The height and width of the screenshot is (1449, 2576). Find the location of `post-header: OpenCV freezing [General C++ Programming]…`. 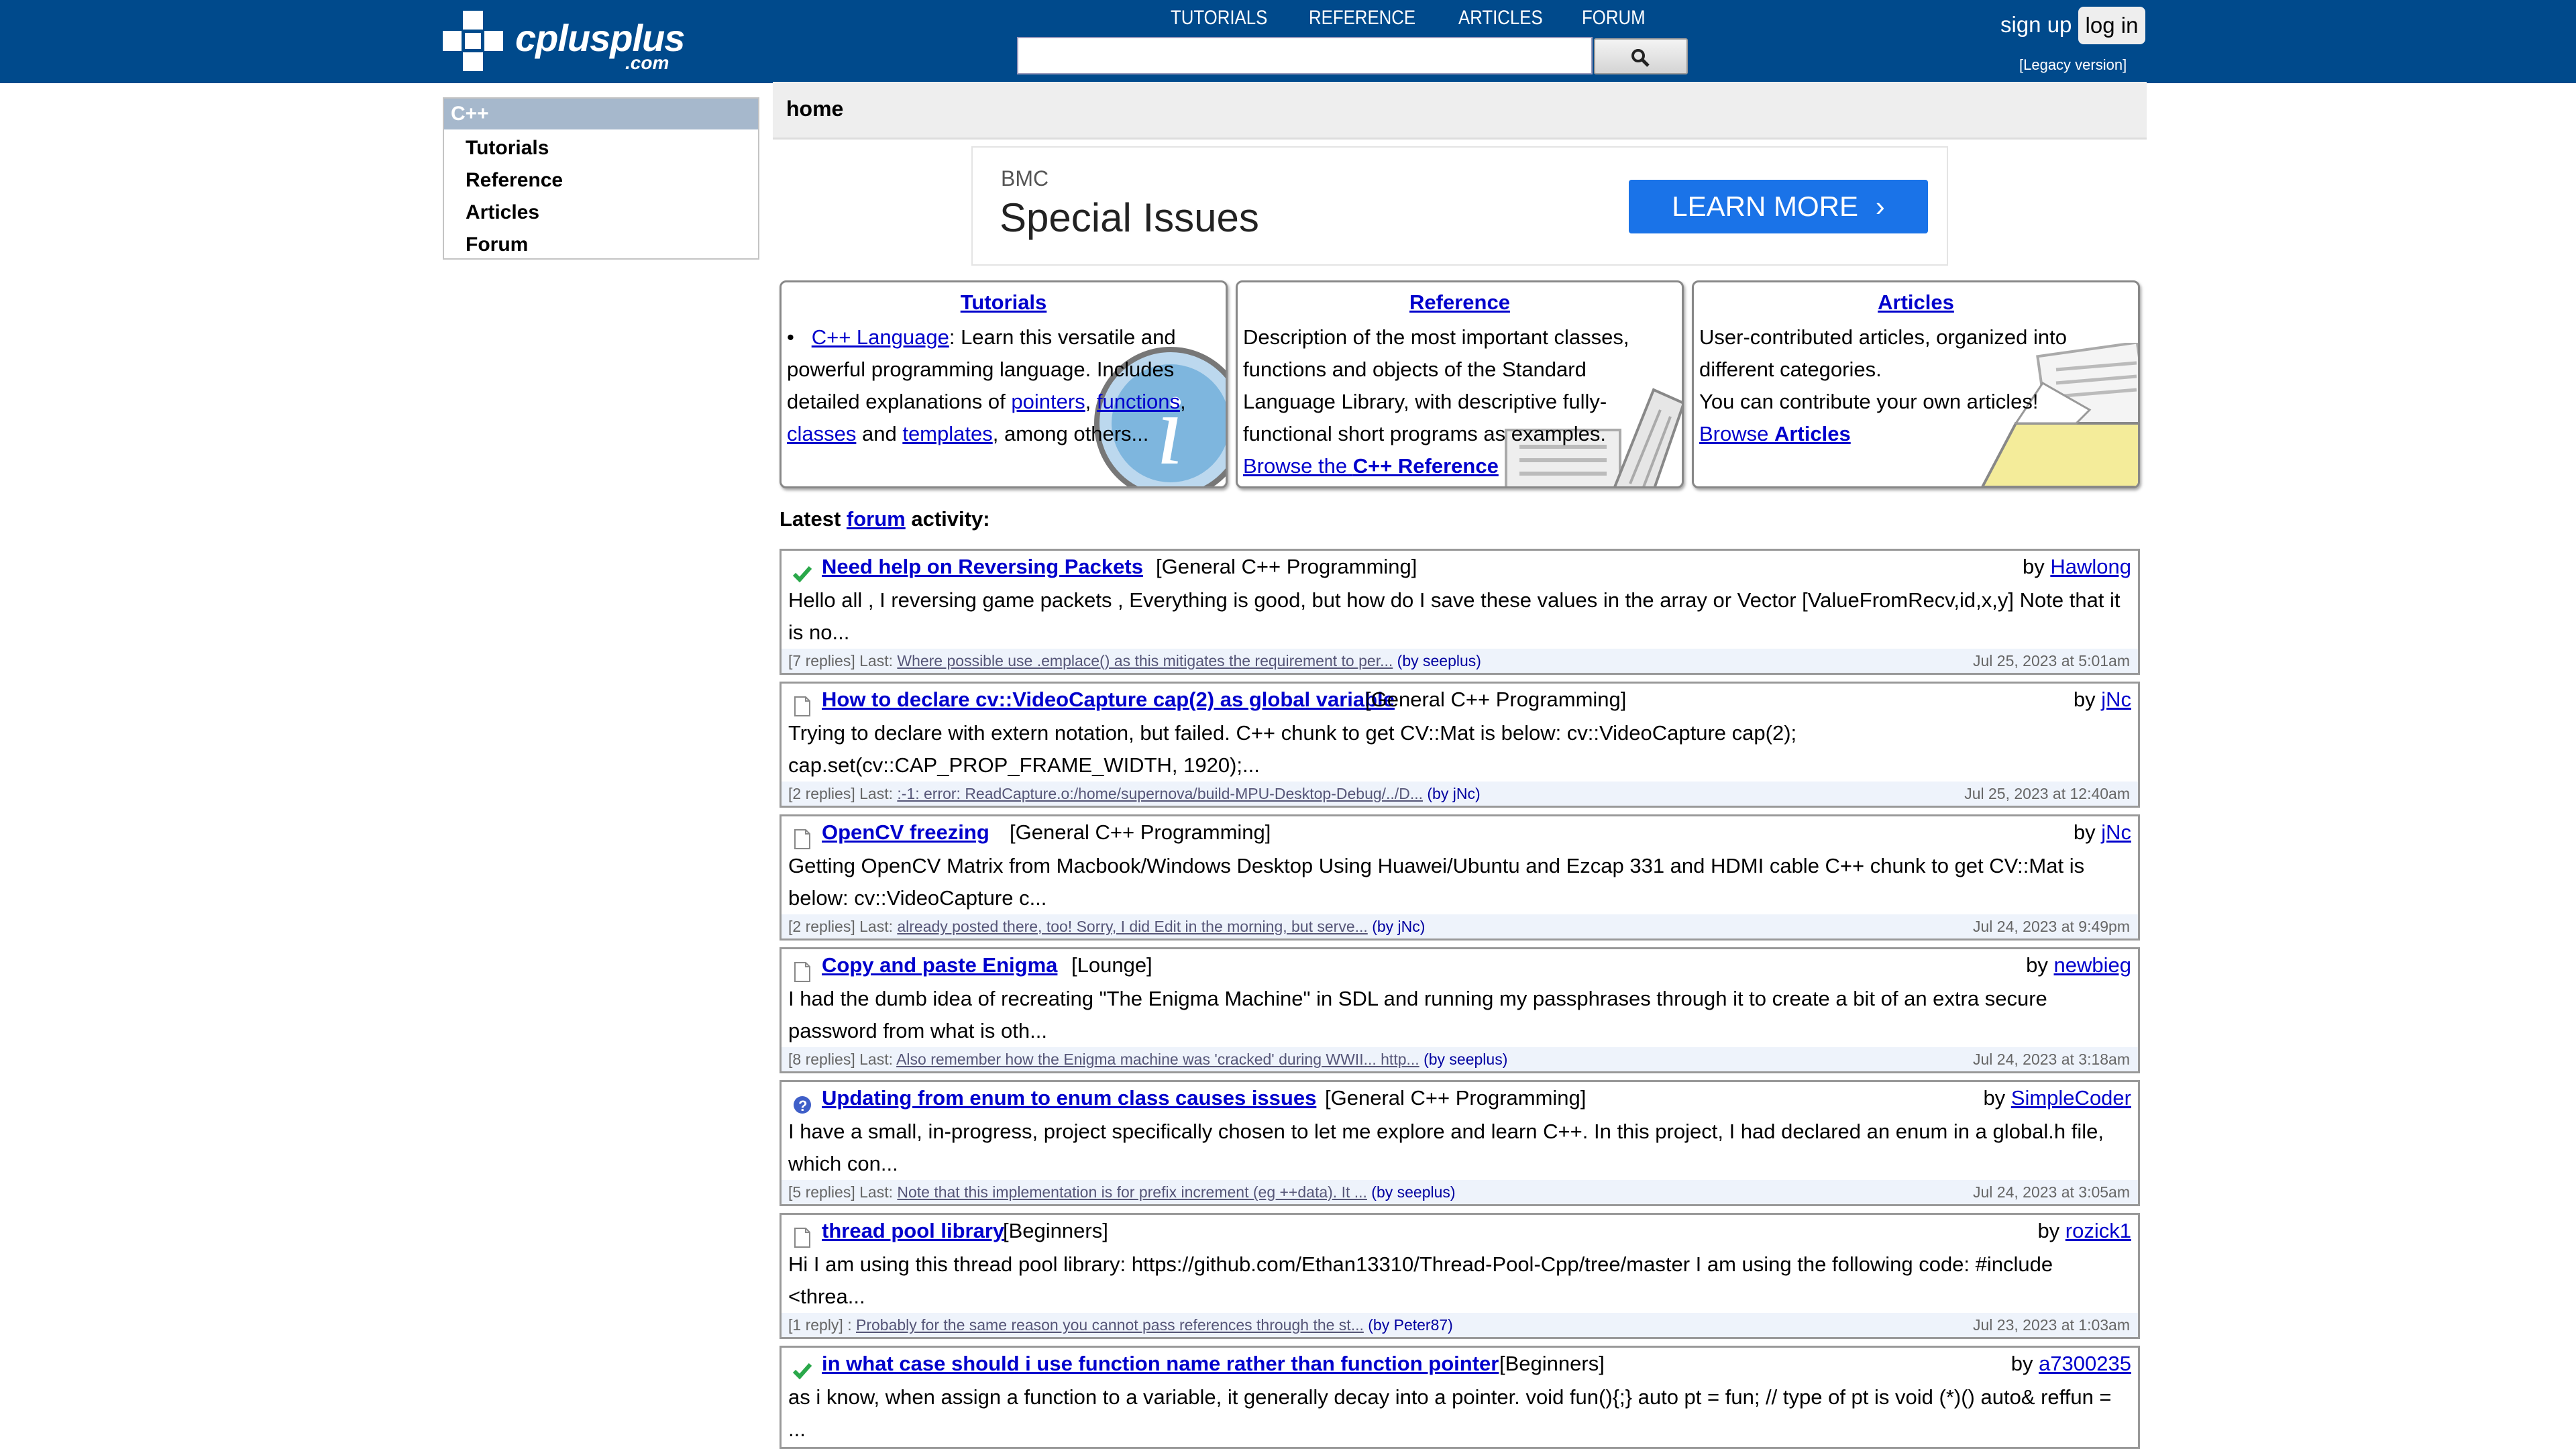

post-header: OpenCV freezing [General C++ Programming]… is located at coordinates (1459, 835).